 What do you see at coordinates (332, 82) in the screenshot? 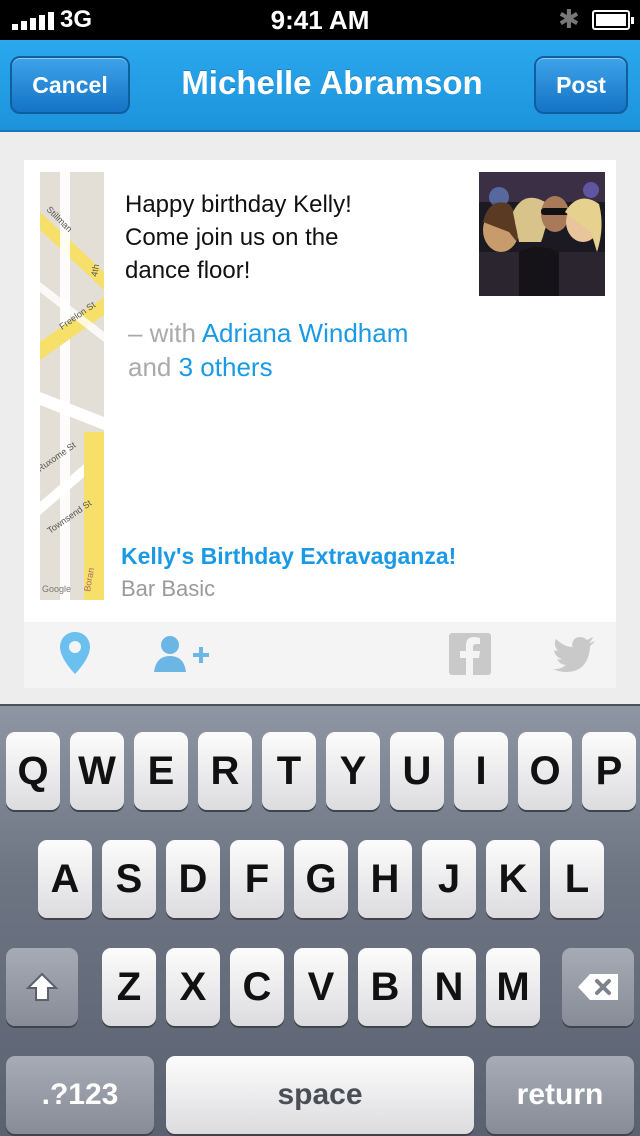
I see `page-title: Michelle Abramson` at bounding box center [332, 82].